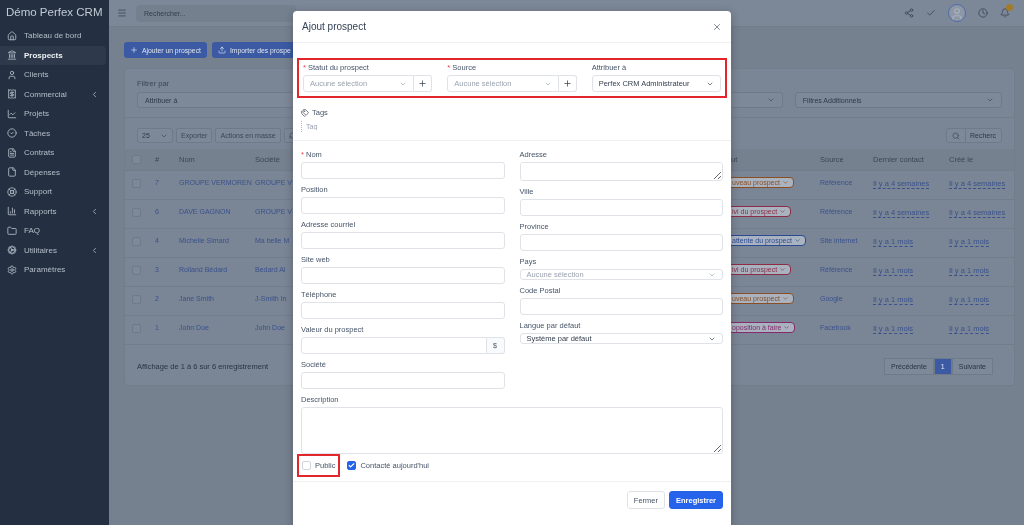 This screenshot has width=1024, height=525. What do you see at coordinates (956, 135) in the screenshot?
I see `search-icon` at bounding box center [956, 135].